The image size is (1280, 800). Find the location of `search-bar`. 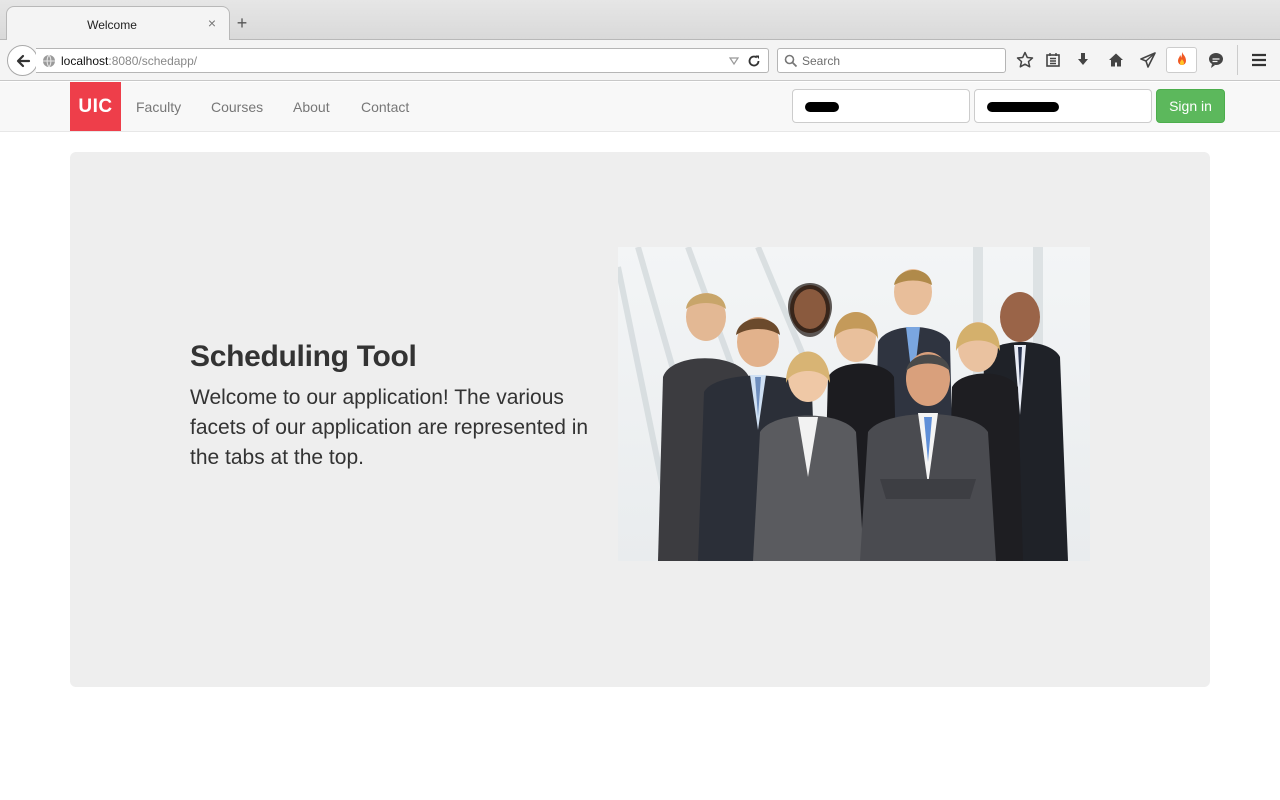

search-bar is located at coordinates (891, 60).